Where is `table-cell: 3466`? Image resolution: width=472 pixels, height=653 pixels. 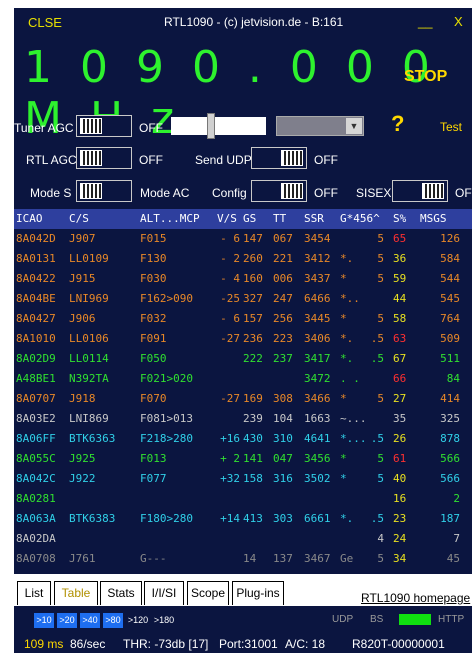 table-cell: 3466 is located at coordinates (317, 398).